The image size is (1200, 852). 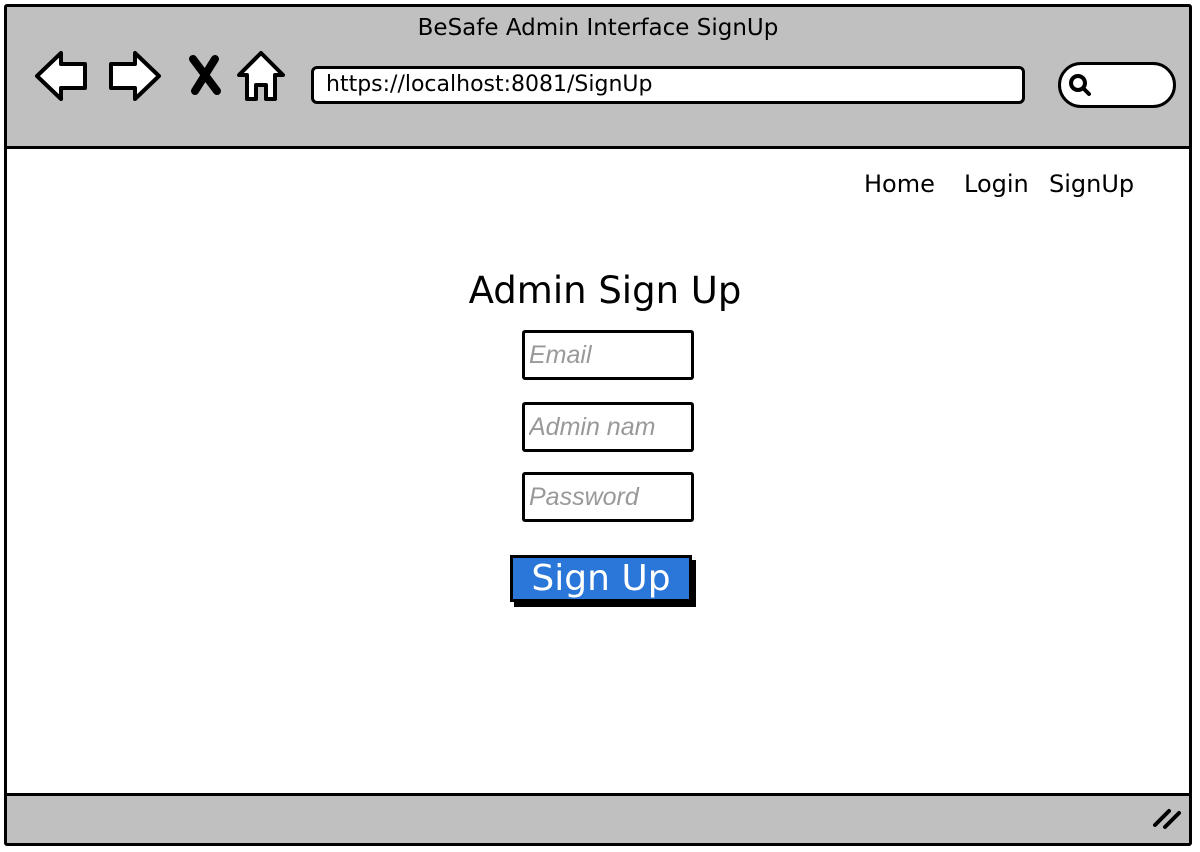 What do you see at coordinates (61, 76) in the screenshot?
I see `back-arrow-icon` at bounding box center [61, 76].